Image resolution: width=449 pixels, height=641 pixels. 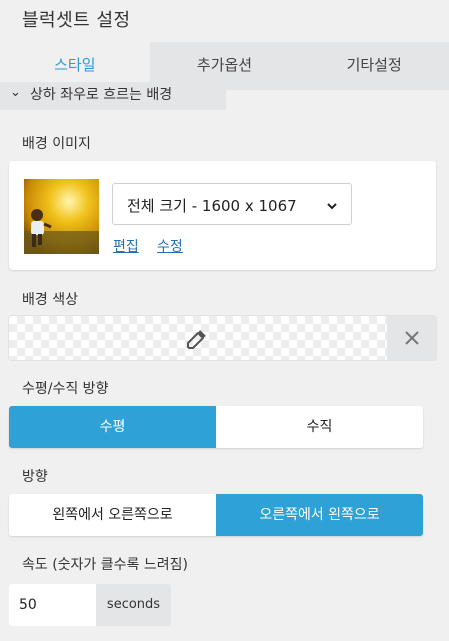 What do you see at coordinates (411, 338) in the screenshot?
I see `clear-color-button` at bounding box center [411, 338].